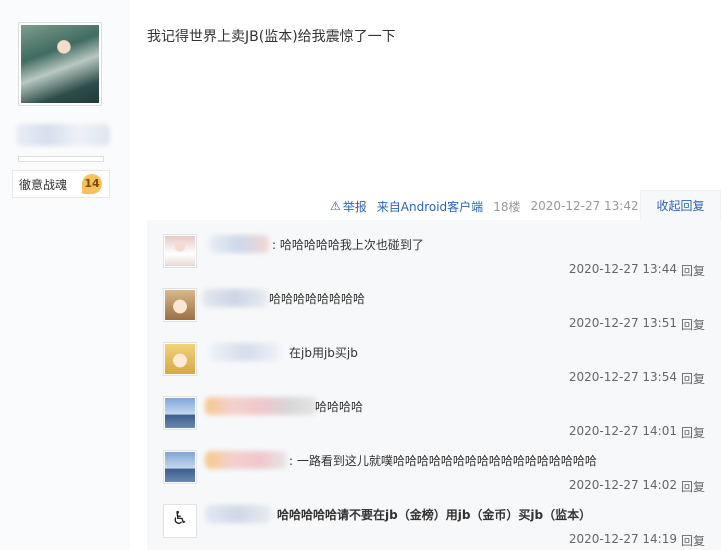 This screenshot has width=721, height=550. Describe the element at coordinates (484, 206) in the screenshot. I see `post-tail: ⚠ 举报 来自Android客户端 18楼 2020-12-27 13:42` at that location.